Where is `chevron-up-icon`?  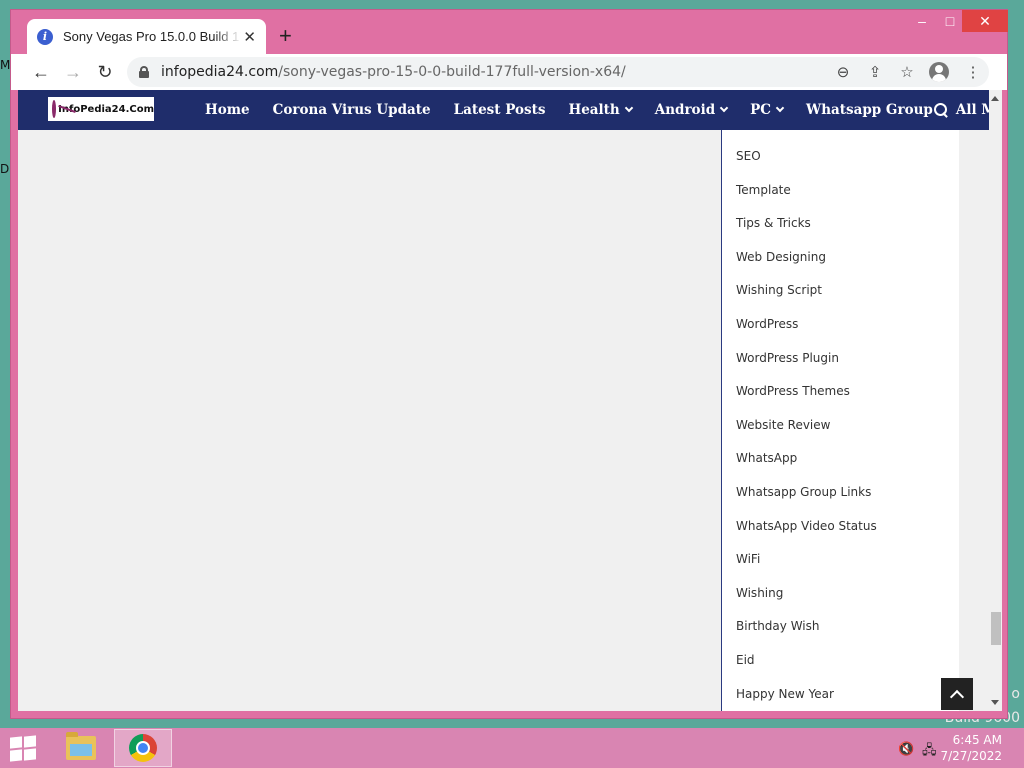
chevron-up-icon is located at coordinates (957, 696).